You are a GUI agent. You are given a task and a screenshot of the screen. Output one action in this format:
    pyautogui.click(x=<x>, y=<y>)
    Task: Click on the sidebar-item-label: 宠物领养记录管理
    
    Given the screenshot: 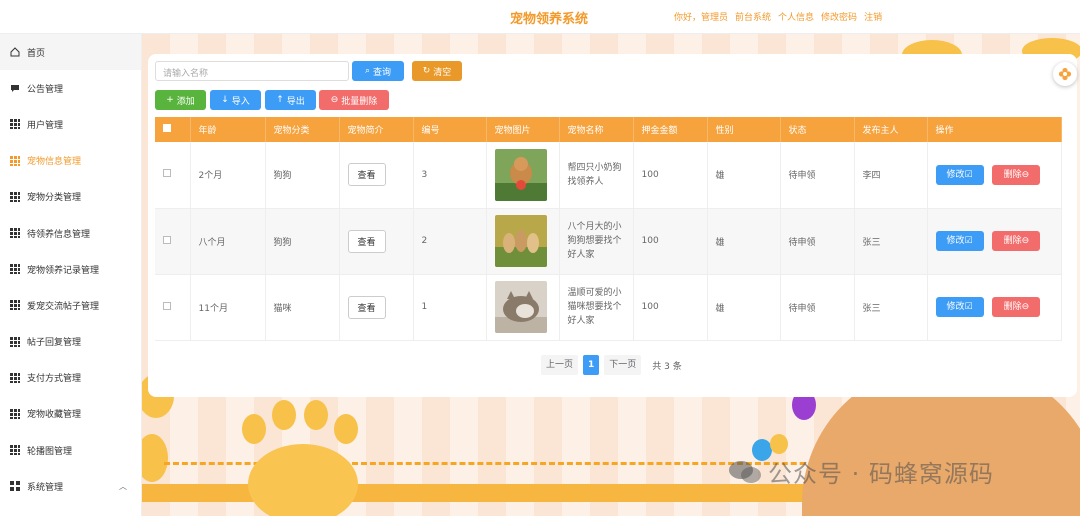 What is the action you would take?
    pyautogui.click(x=63, y=270)
    